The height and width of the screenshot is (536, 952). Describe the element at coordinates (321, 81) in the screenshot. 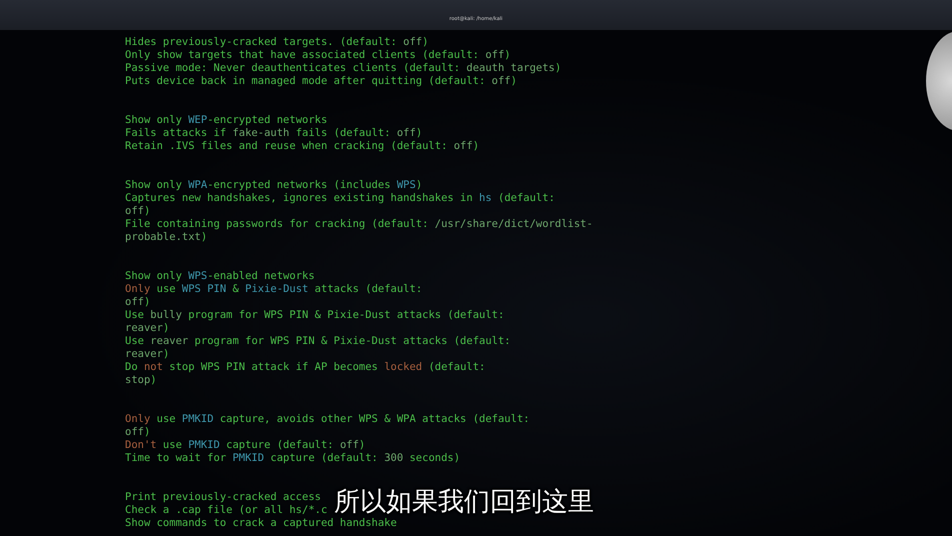

I see `terminal-line: Puts device back in managed mode after quitting (default: off)` at that location.